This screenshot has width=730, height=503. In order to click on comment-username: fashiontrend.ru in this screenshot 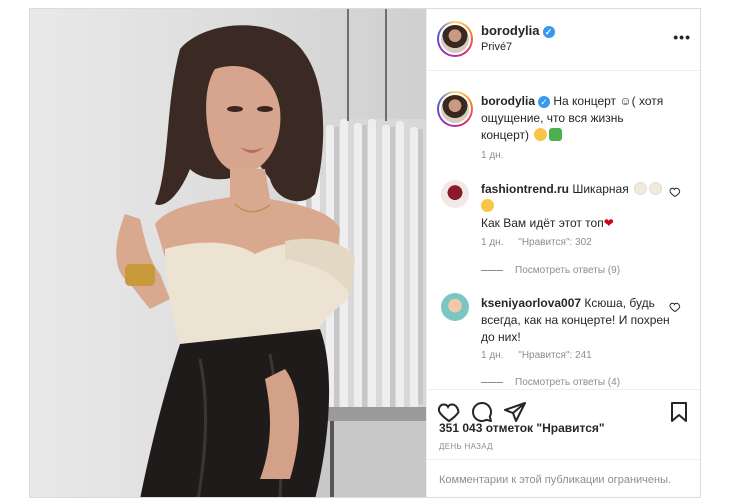, I will do `click(525, 189)`.